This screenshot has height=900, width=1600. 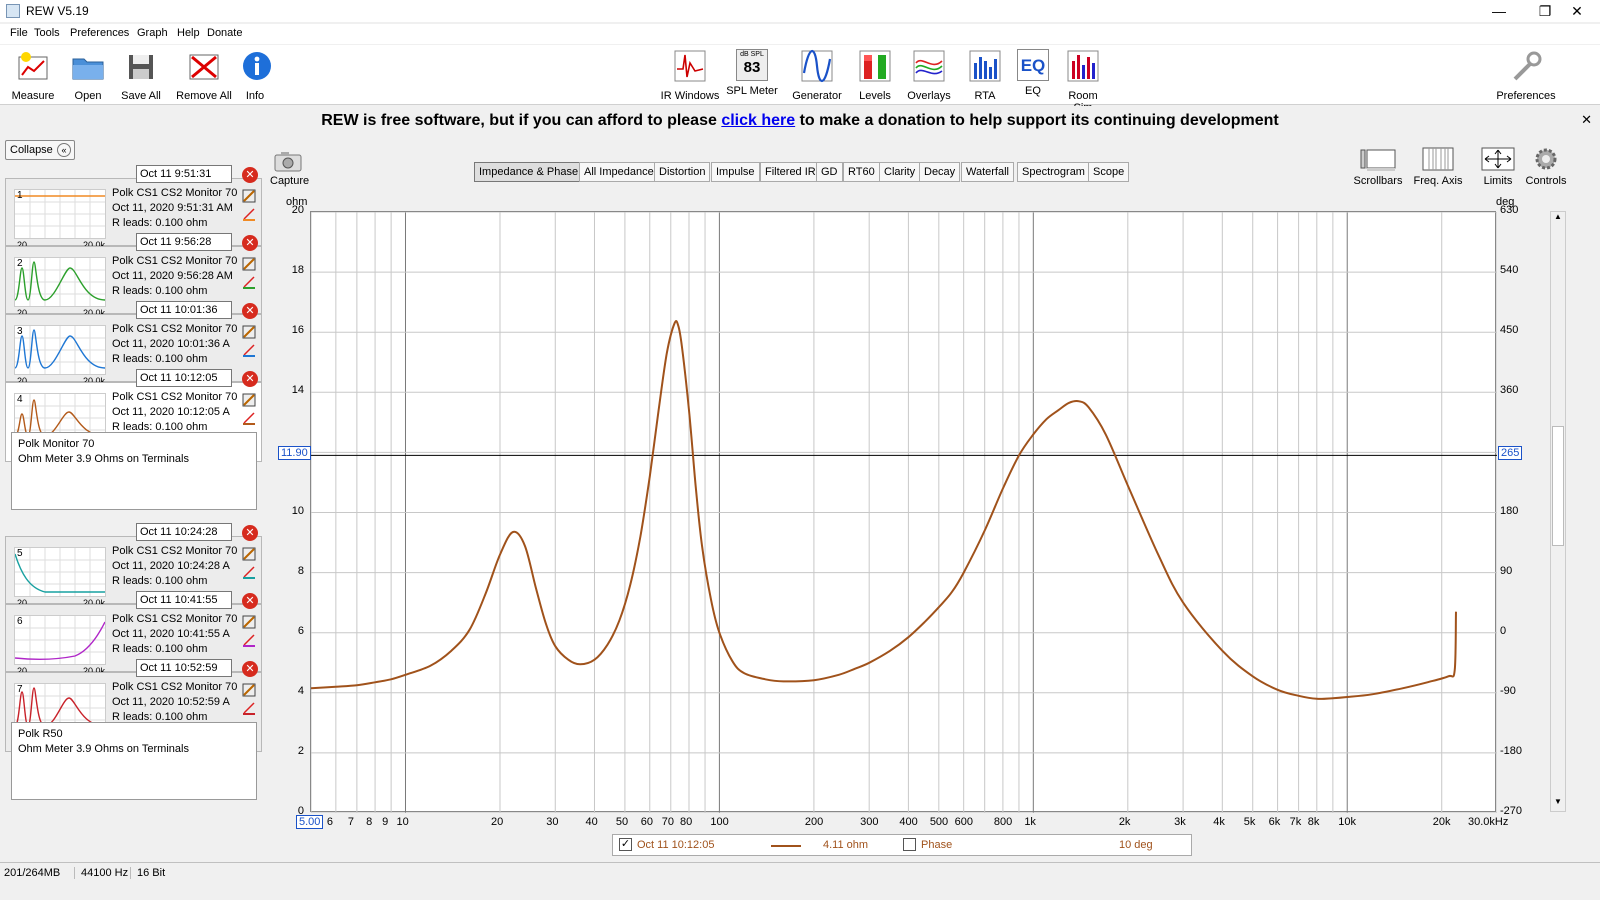 What do you see at coordinates (188, 33) in the screenshot?
I see `menu-help: Help` at bounding box center [188, 33].